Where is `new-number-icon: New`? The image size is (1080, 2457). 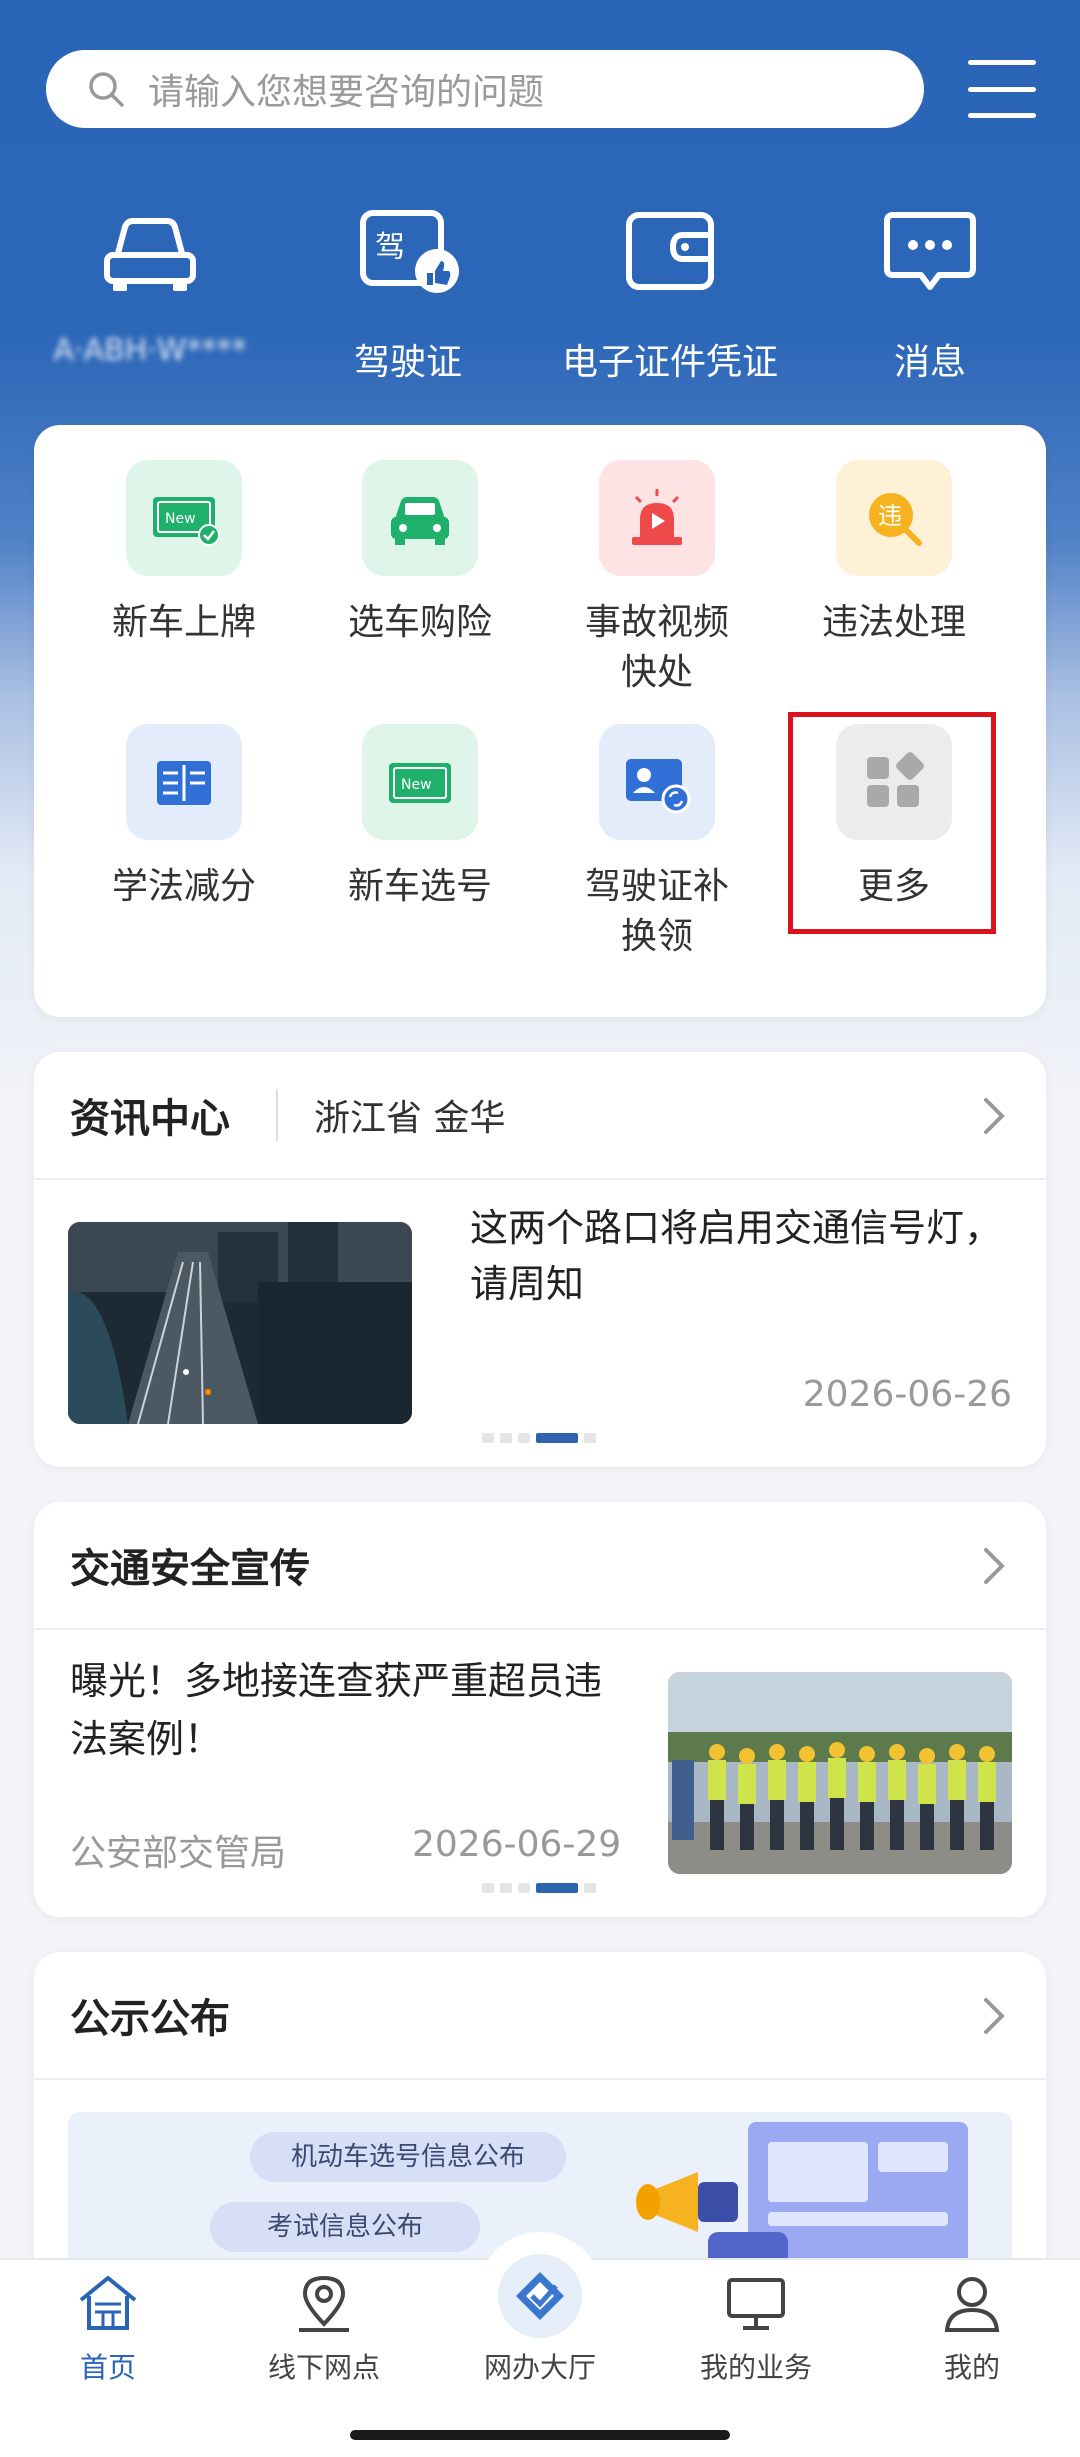 new-number-icon: New is located at coordinates (420, 783).